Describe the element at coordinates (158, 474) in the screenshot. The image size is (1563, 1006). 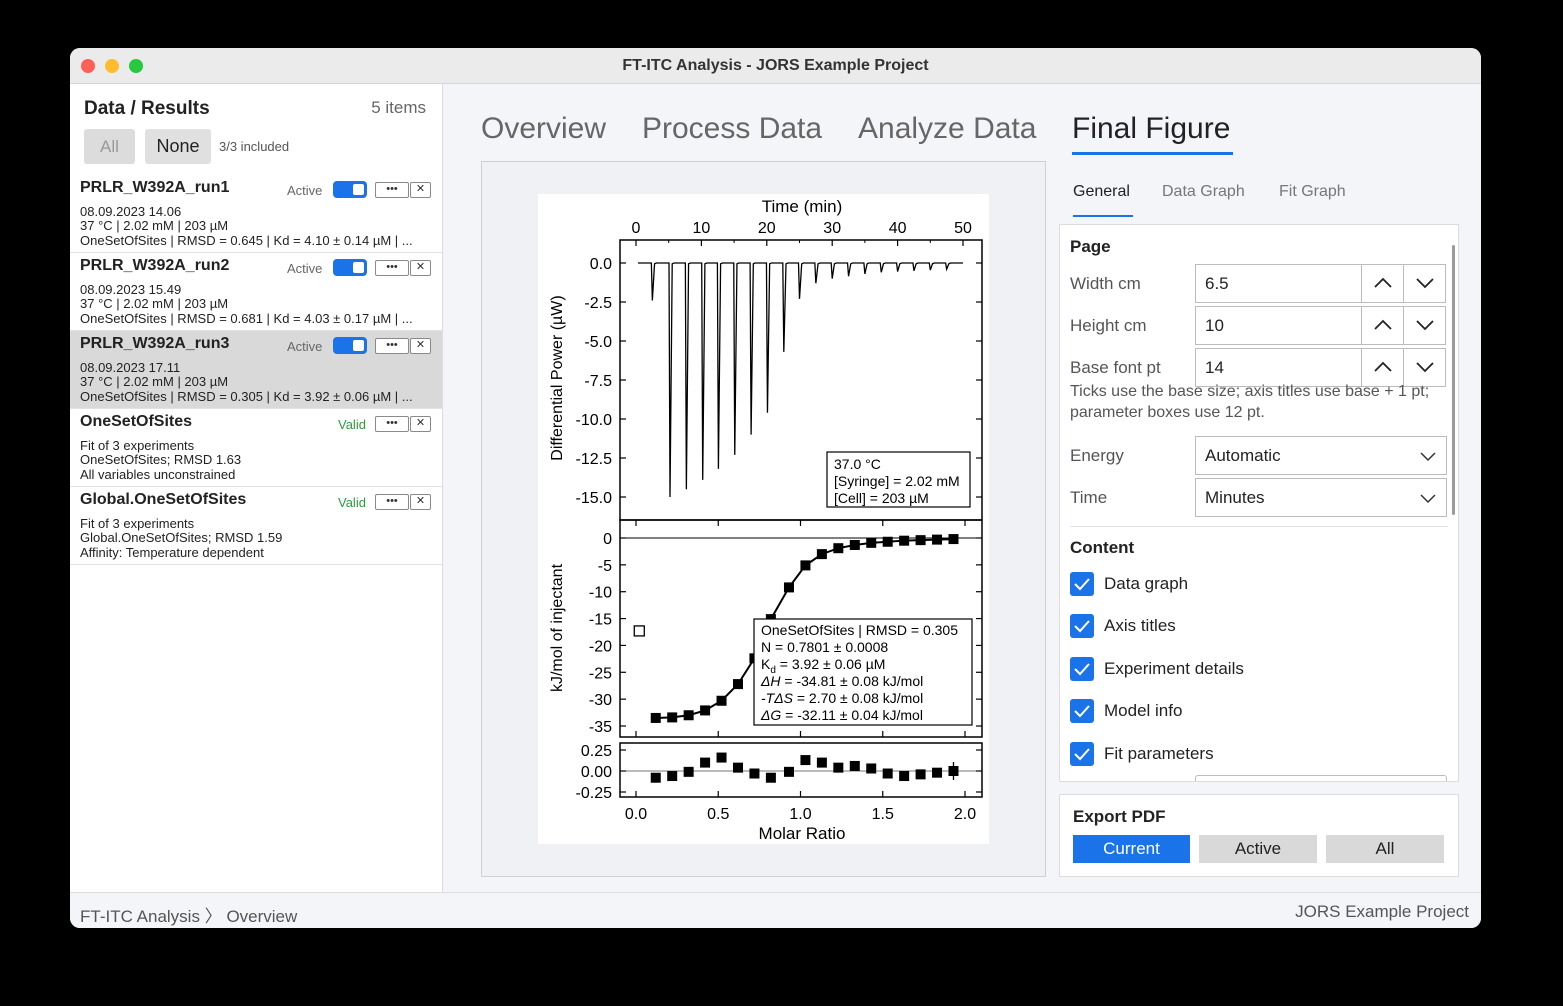
I see `item-constraints: All variables unconstrained` at that location.